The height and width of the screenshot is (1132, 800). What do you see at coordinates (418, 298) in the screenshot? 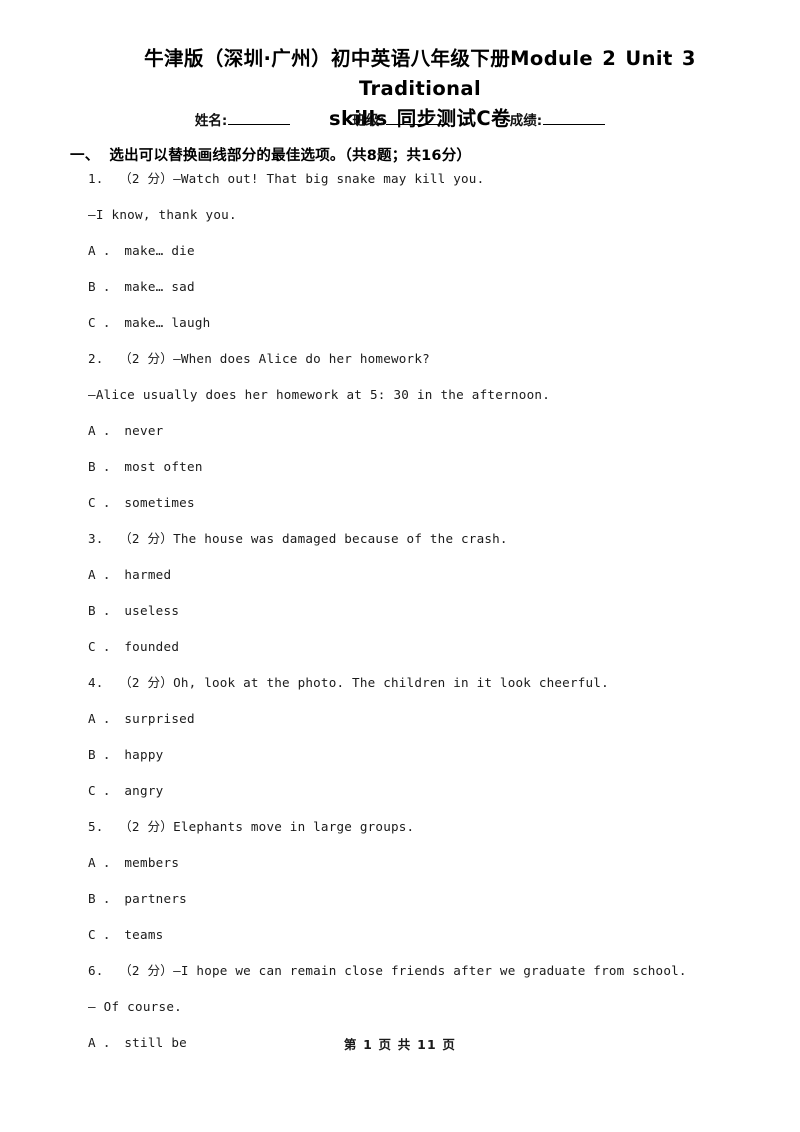
I see `question-option-line: B ． make… sad` at bounding box center [418, 298].